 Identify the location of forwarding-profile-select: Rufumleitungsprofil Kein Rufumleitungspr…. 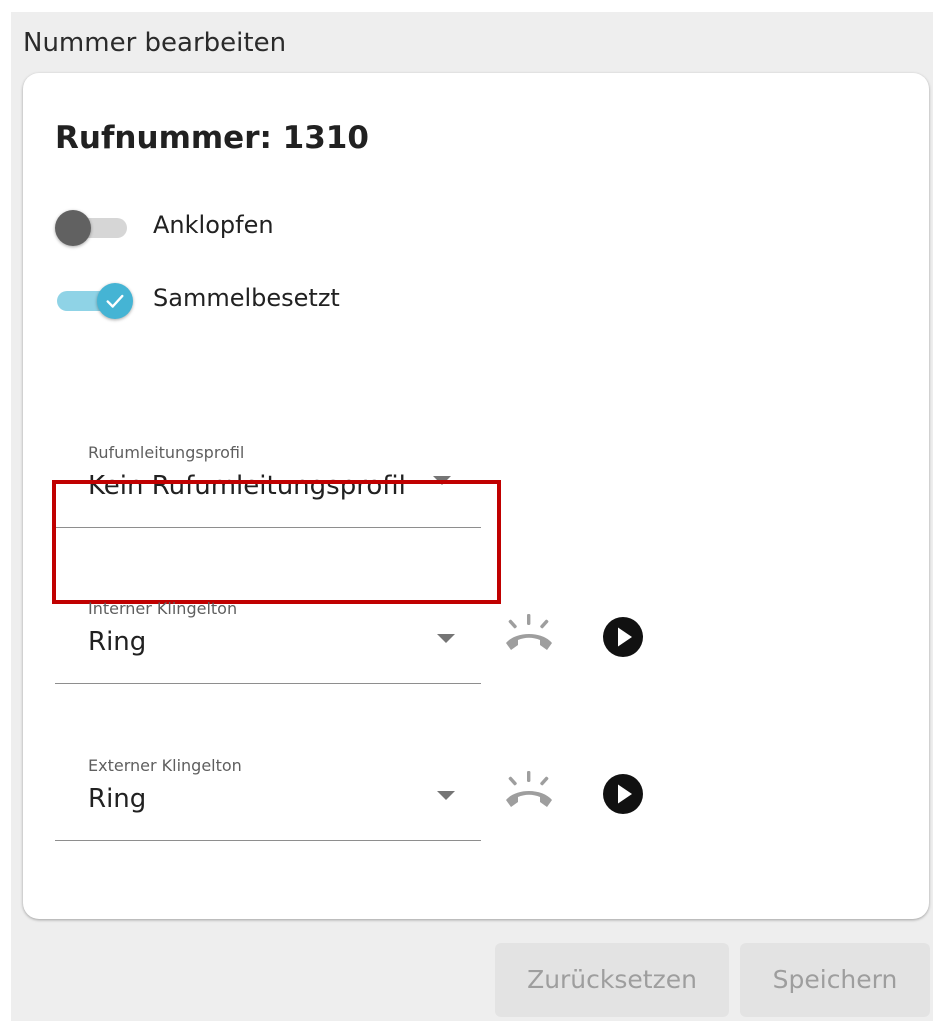
(268, 493).